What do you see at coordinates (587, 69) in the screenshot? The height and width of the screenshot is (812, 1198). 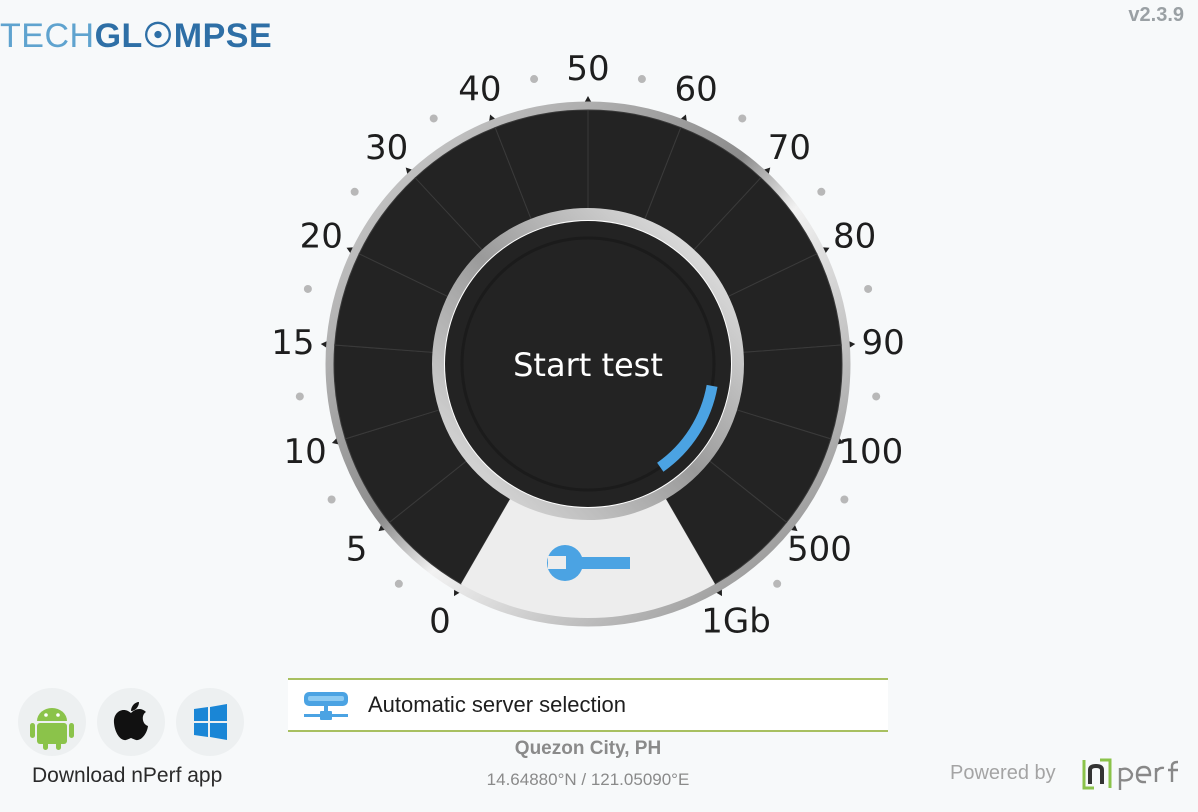 I see `gauge-scale-label: 50` at bounding box center [587, 69].